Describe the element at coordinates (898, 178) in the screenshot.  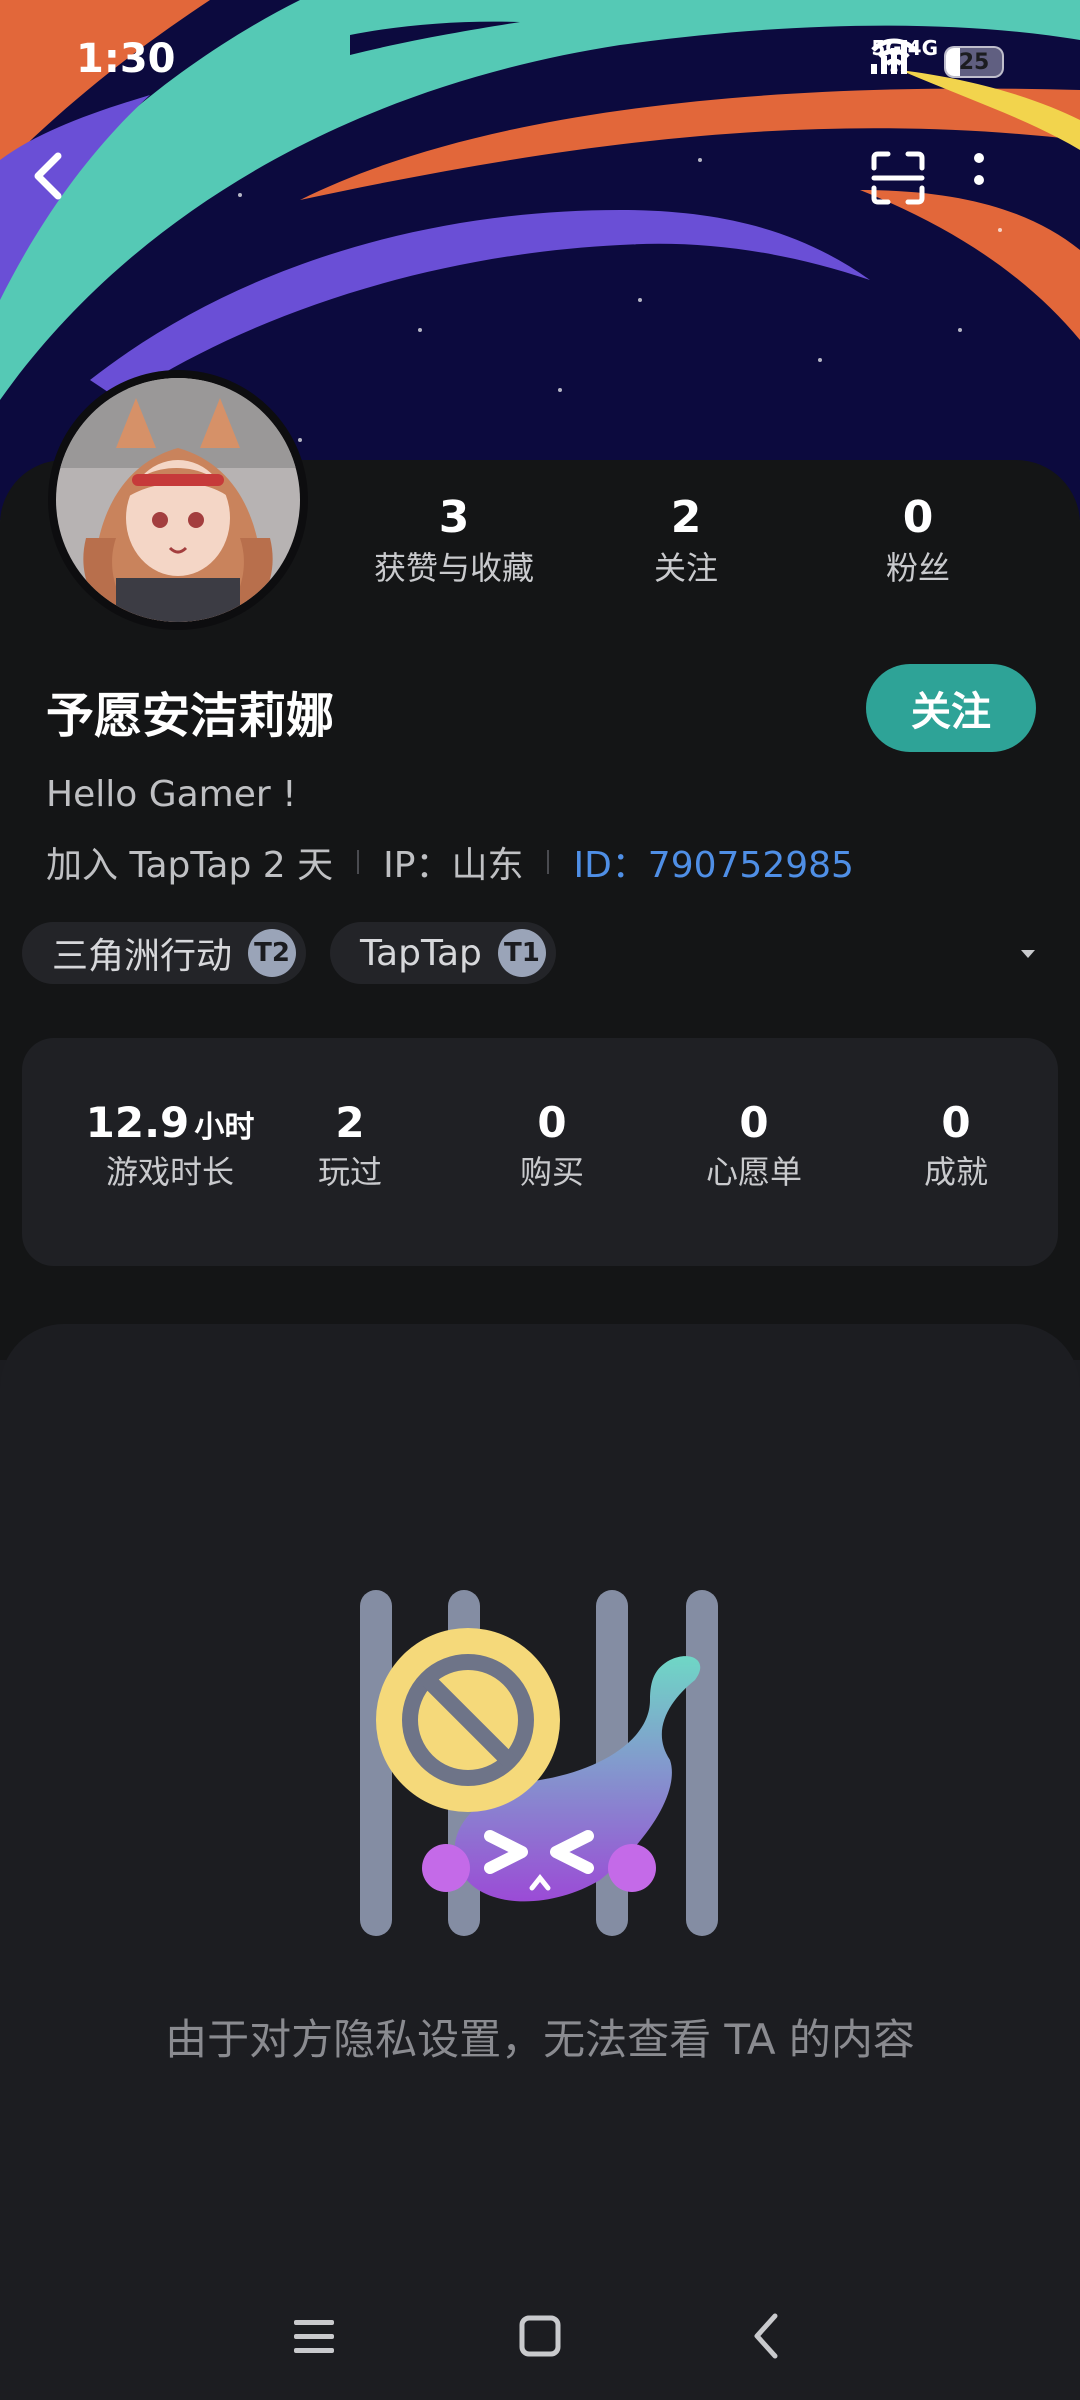
I see `scan-icon` at that location.